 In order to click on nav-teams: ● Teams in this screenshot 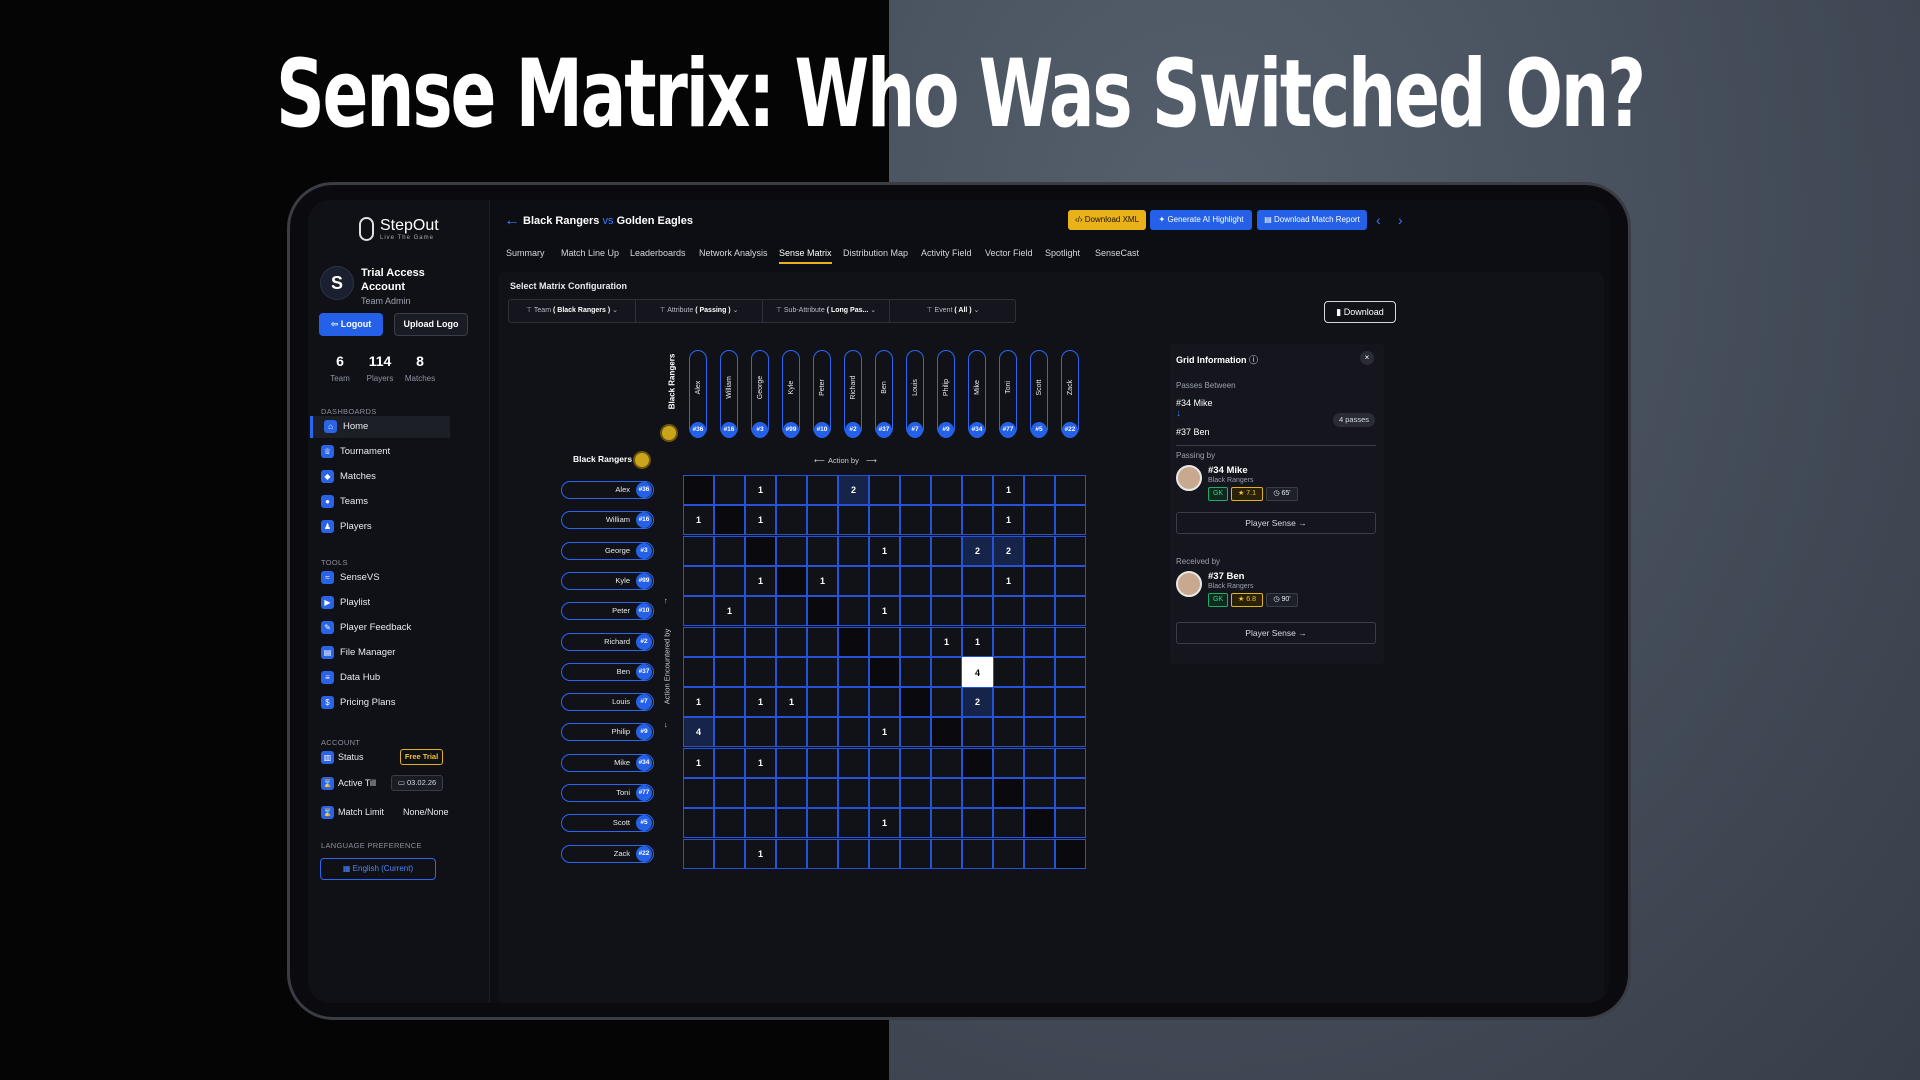, I will do `click(380, 502)`.